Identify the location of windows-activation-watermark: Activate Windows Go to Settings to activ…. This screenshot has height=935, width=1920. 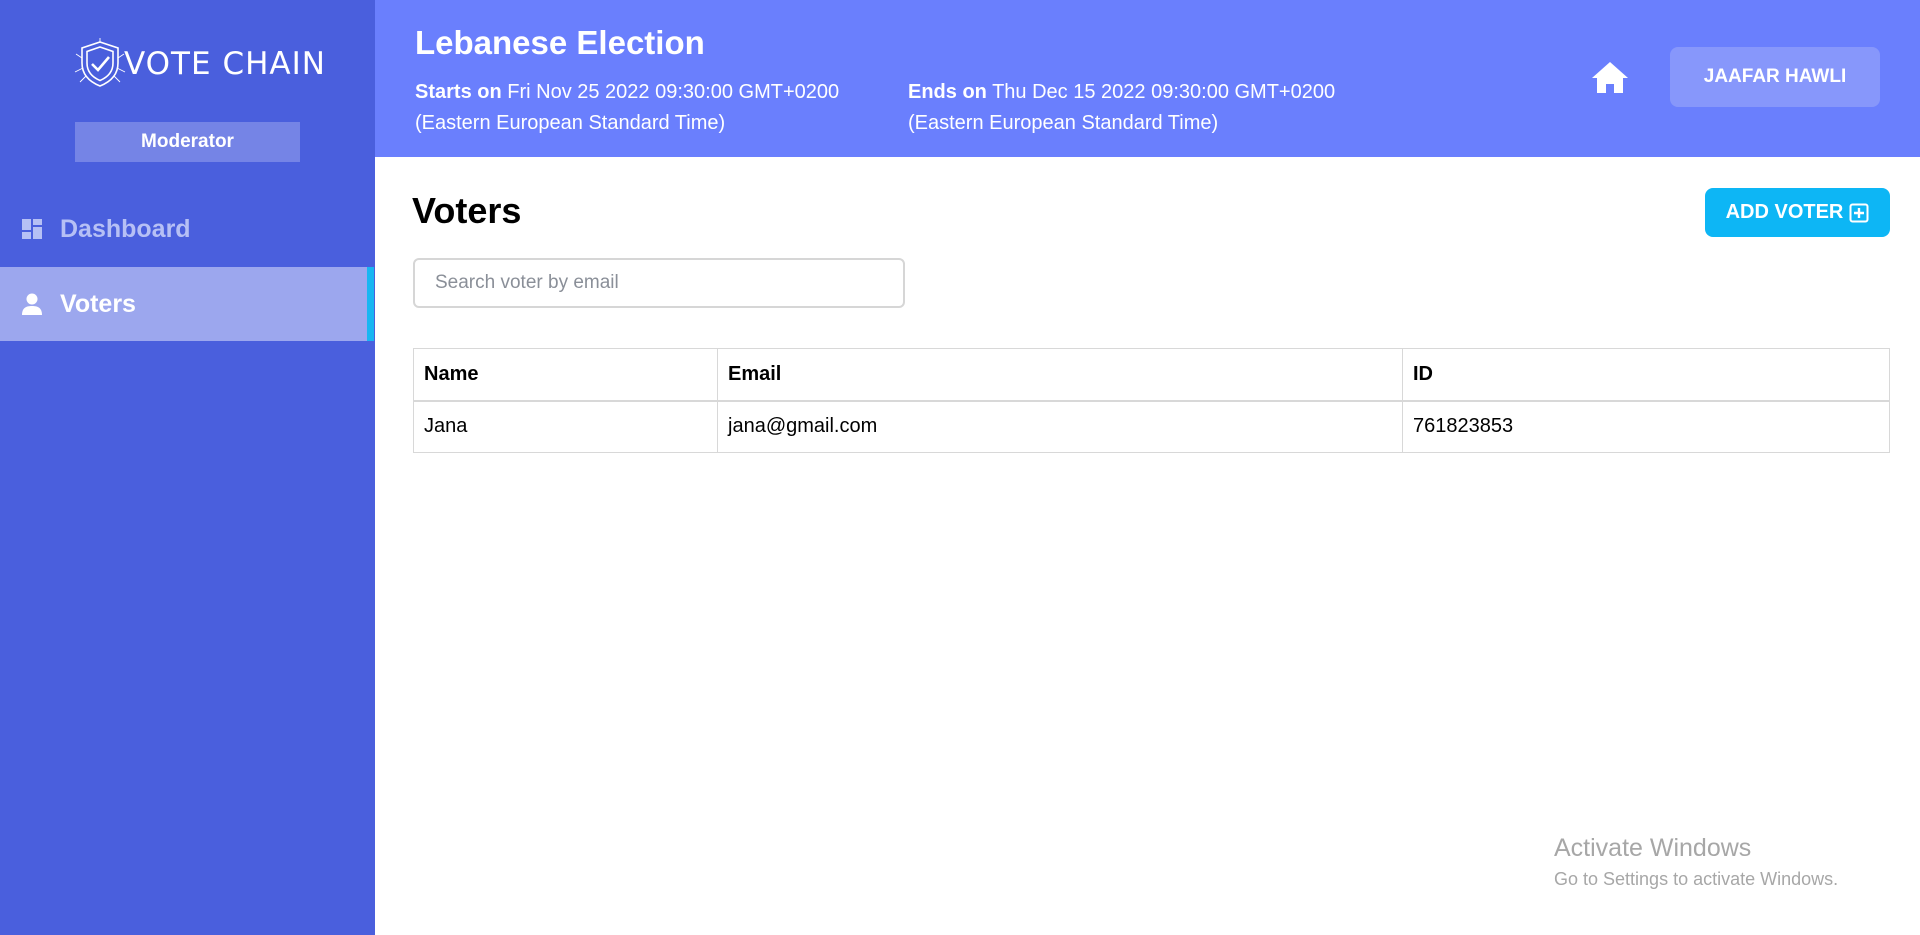
(1696, 862).